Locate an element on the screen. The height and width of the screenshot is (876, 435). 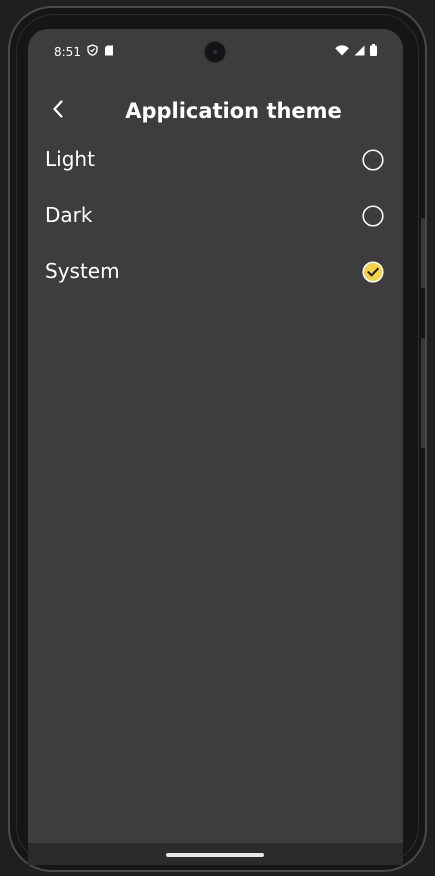
wifi-icon is located at coordinates (342, 51).